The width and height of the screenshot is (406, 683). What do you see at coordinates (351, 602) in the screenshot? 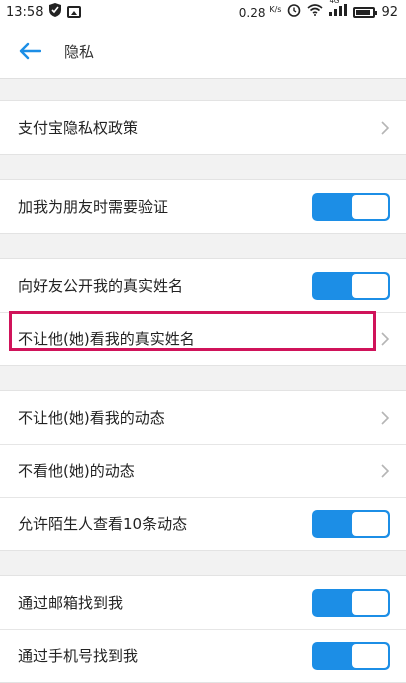
I see `find-by-email-toggle` at bounding box center [351, 602].